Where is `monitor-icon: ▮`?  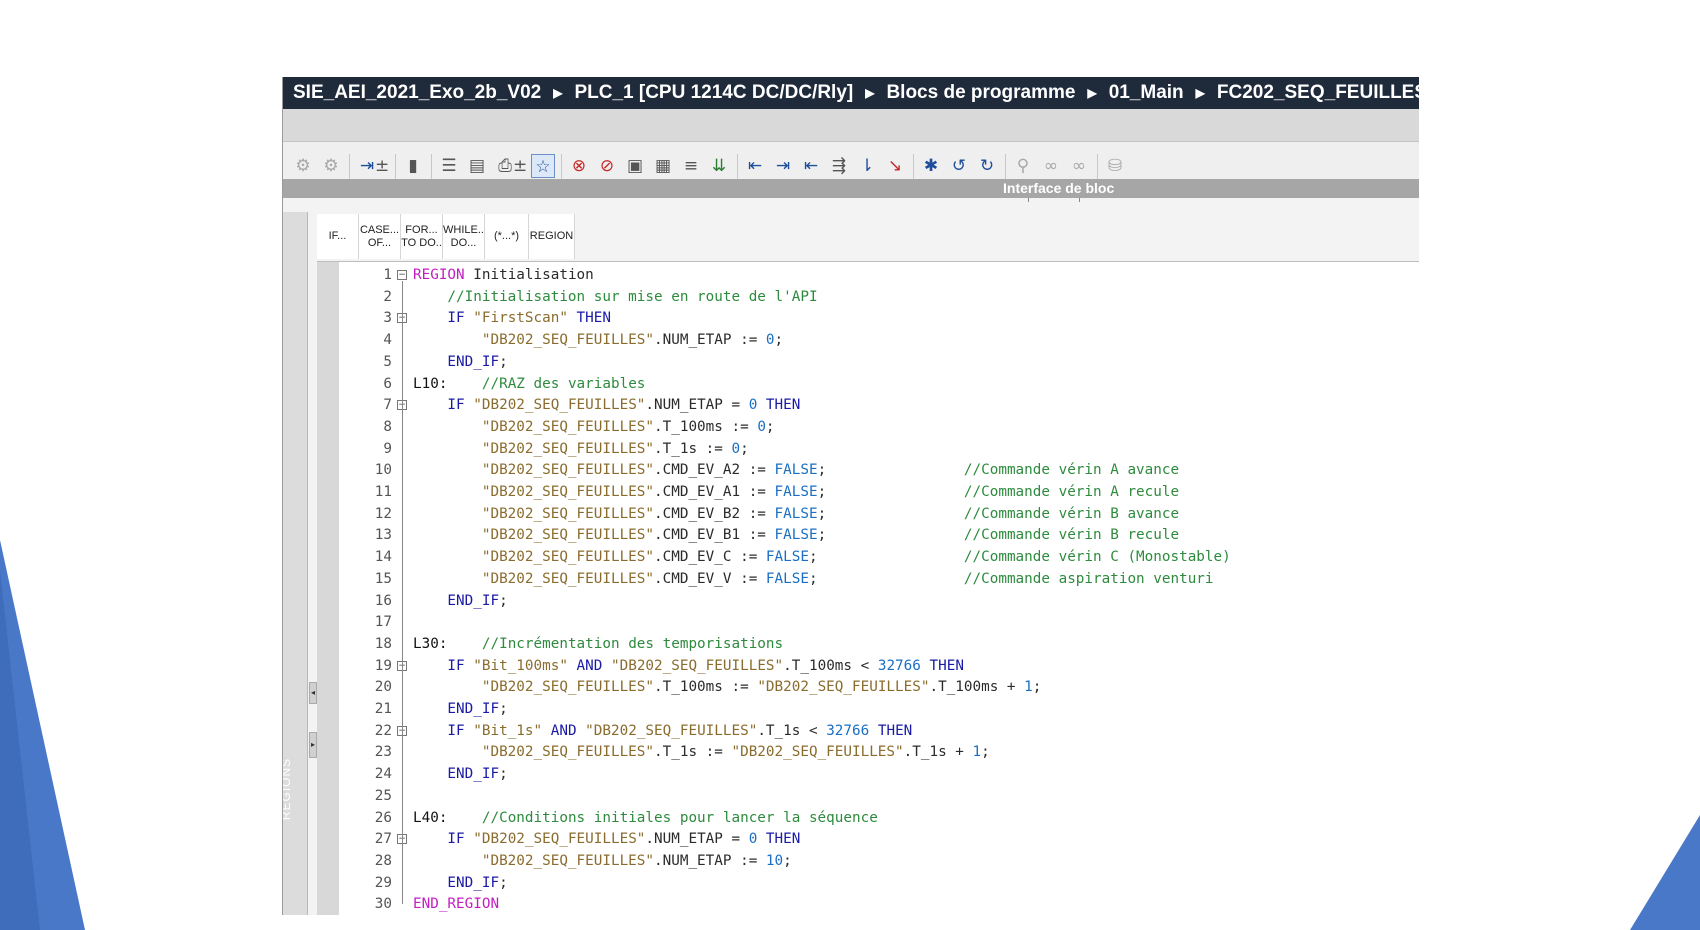 monitor-icon: ▮ is located at coordinates (413, 166).